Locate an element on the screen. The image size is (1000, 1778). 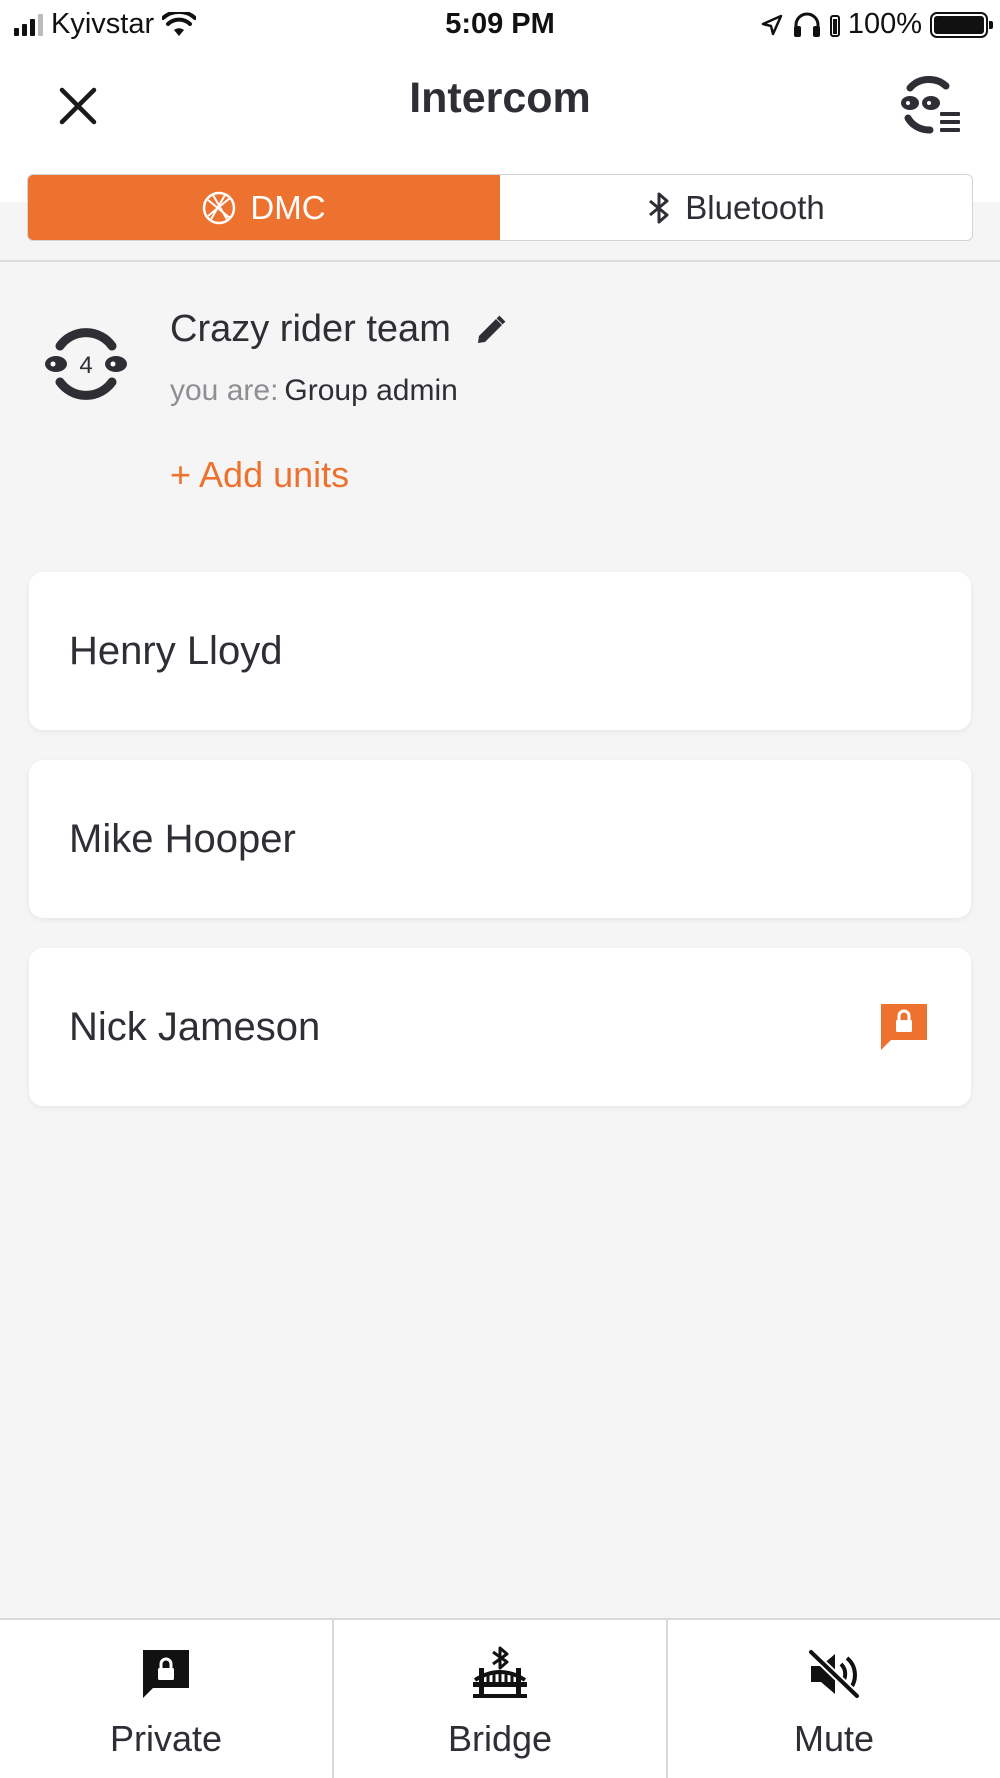
status-bar: Kyivstar 5:09 PM 100% is located at coordinates (500, 26).